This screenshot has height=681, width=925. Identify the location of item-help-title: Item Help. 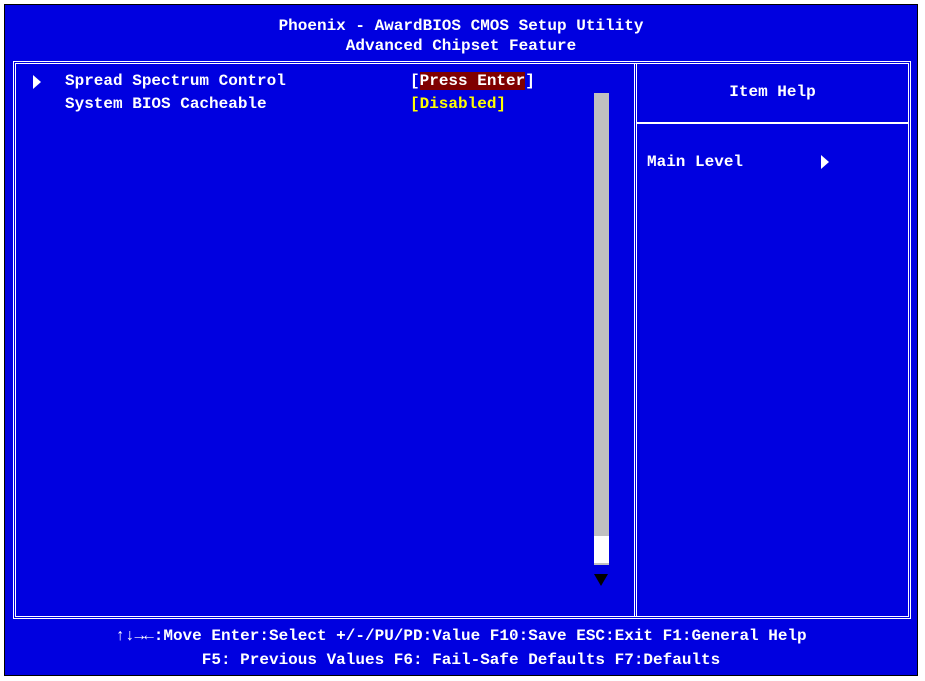
(772, 92).